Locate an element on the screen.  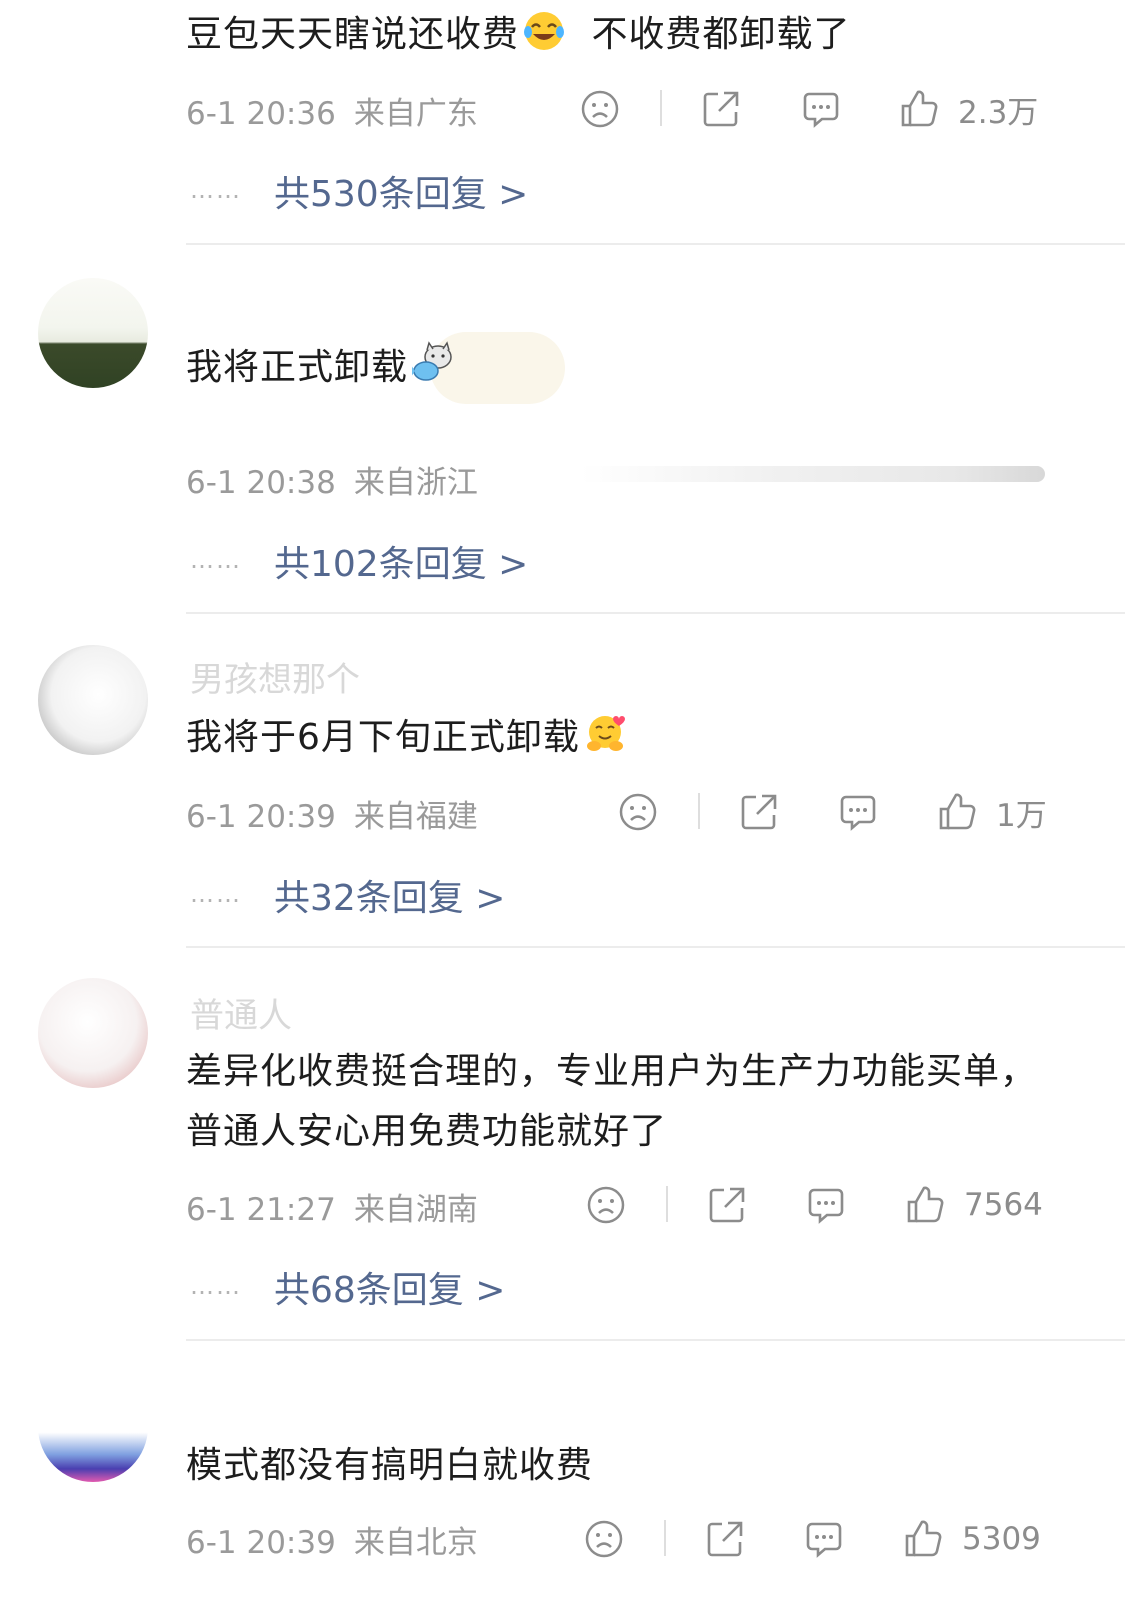
reply-count-label: 共530条回复 > is located at coordinates (401, 194).